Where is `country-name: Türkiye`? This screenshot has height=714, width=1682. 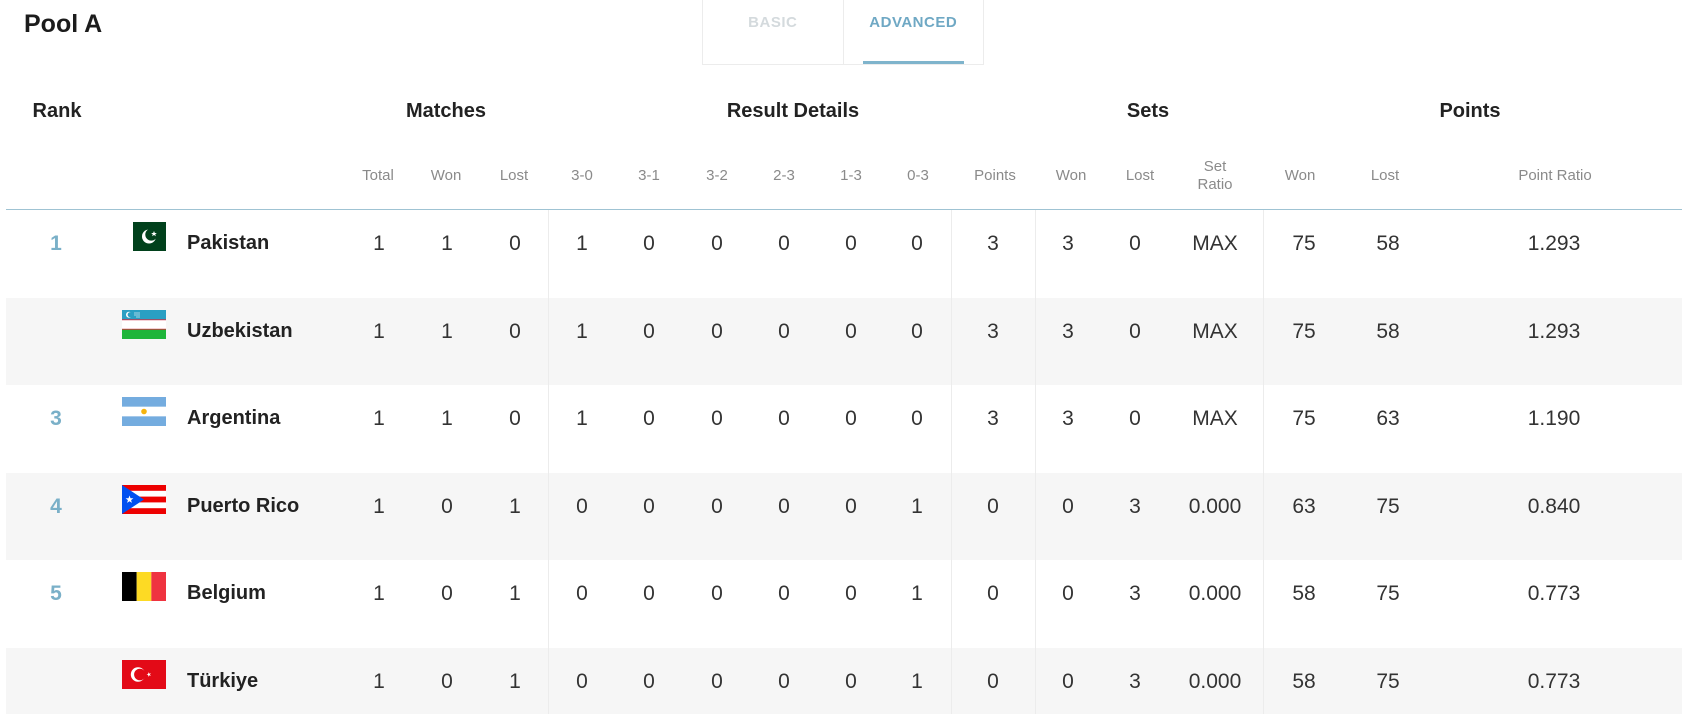
country-name: Türkiye is located at coordinates (222, 681).